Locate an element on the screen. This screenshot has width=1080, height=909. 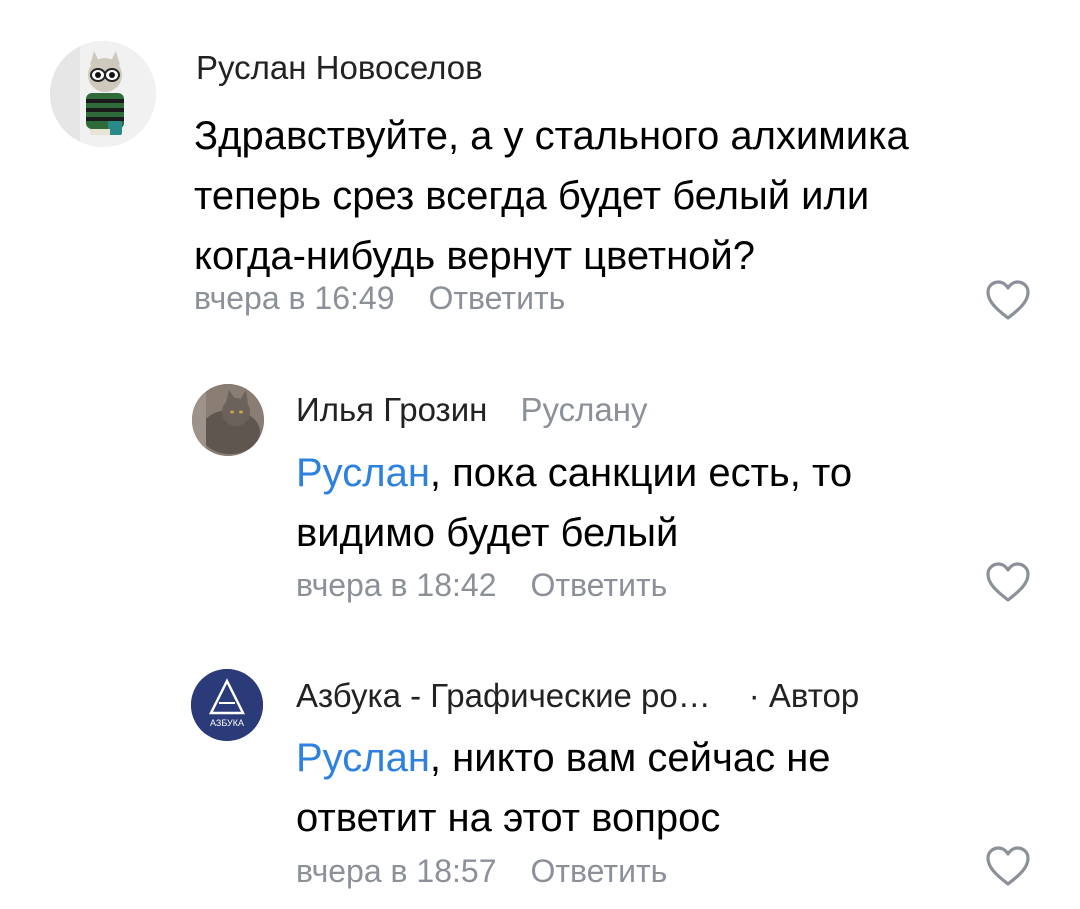
author-name: Илья Грозин is located at coordinates (391, 409).